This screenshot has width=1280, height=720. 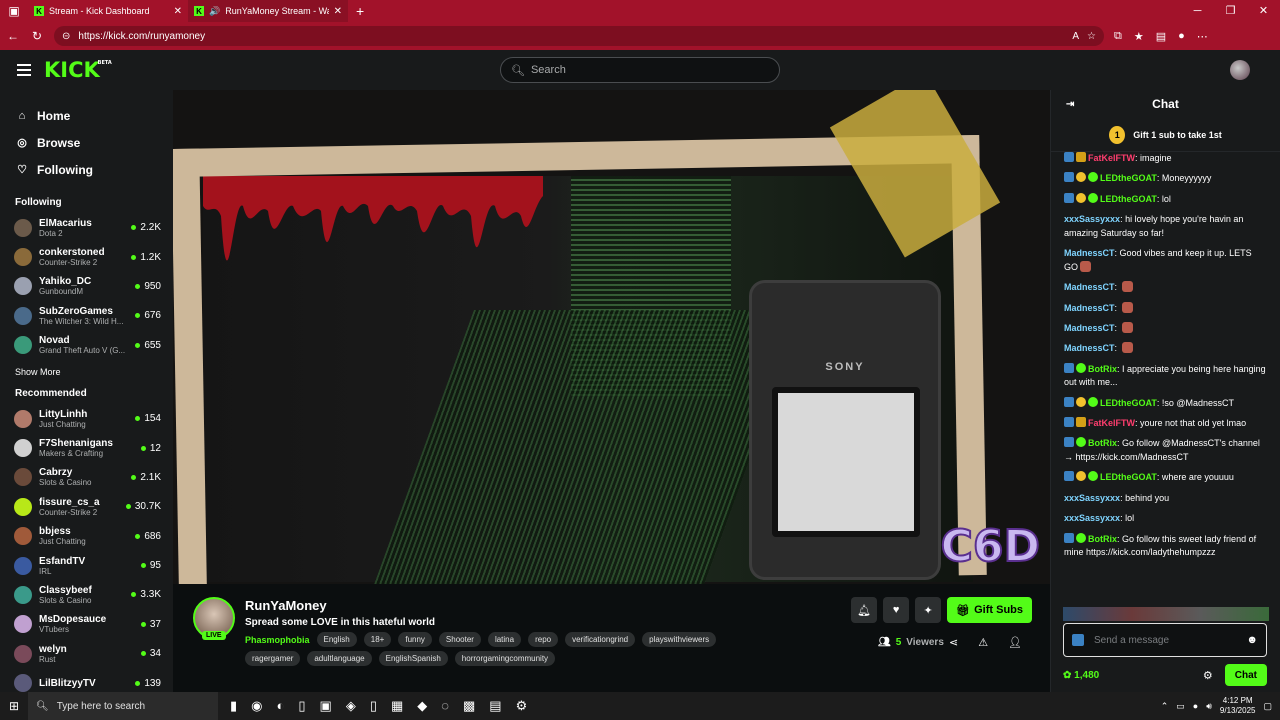 I want to click on favorite-star-icon: ☆, so click(x=1091, y=36).